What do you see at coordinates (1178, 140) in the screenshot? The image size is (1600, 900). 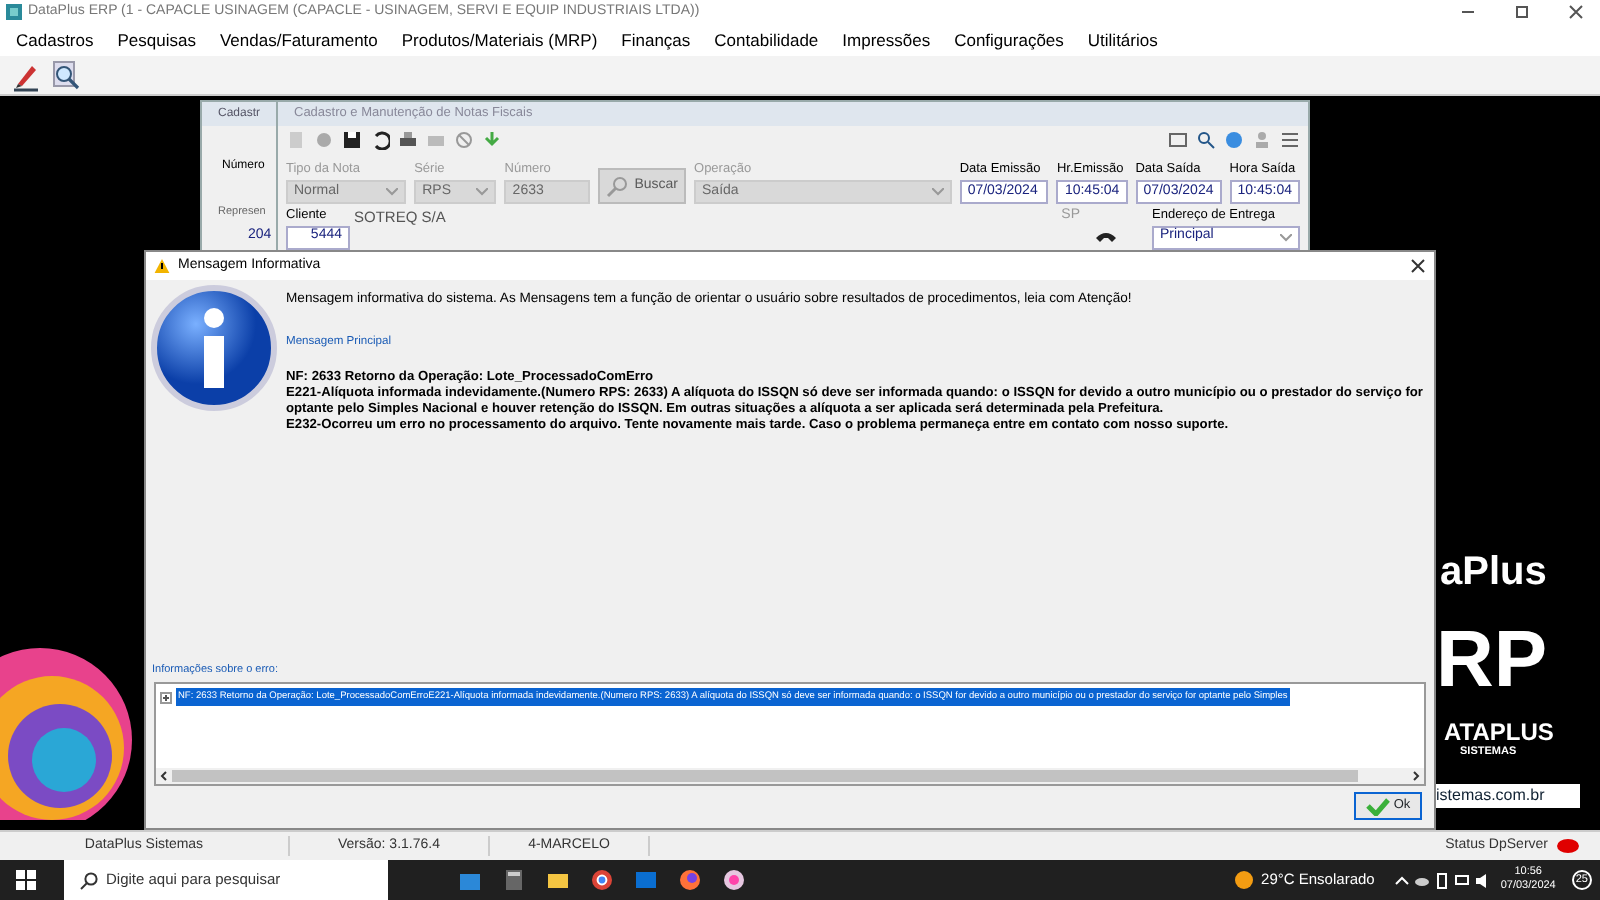 I see `window-icon` at bounding box center [1178, 140].